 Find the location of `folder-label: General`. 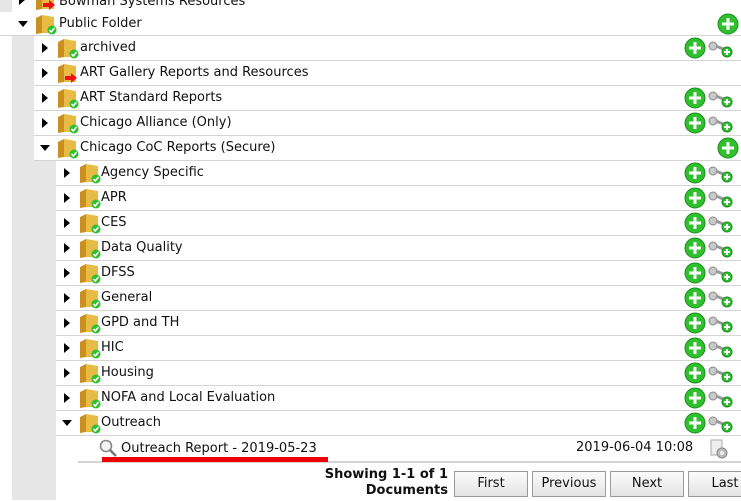

folder-label: General is located at coordinates (126, 298).